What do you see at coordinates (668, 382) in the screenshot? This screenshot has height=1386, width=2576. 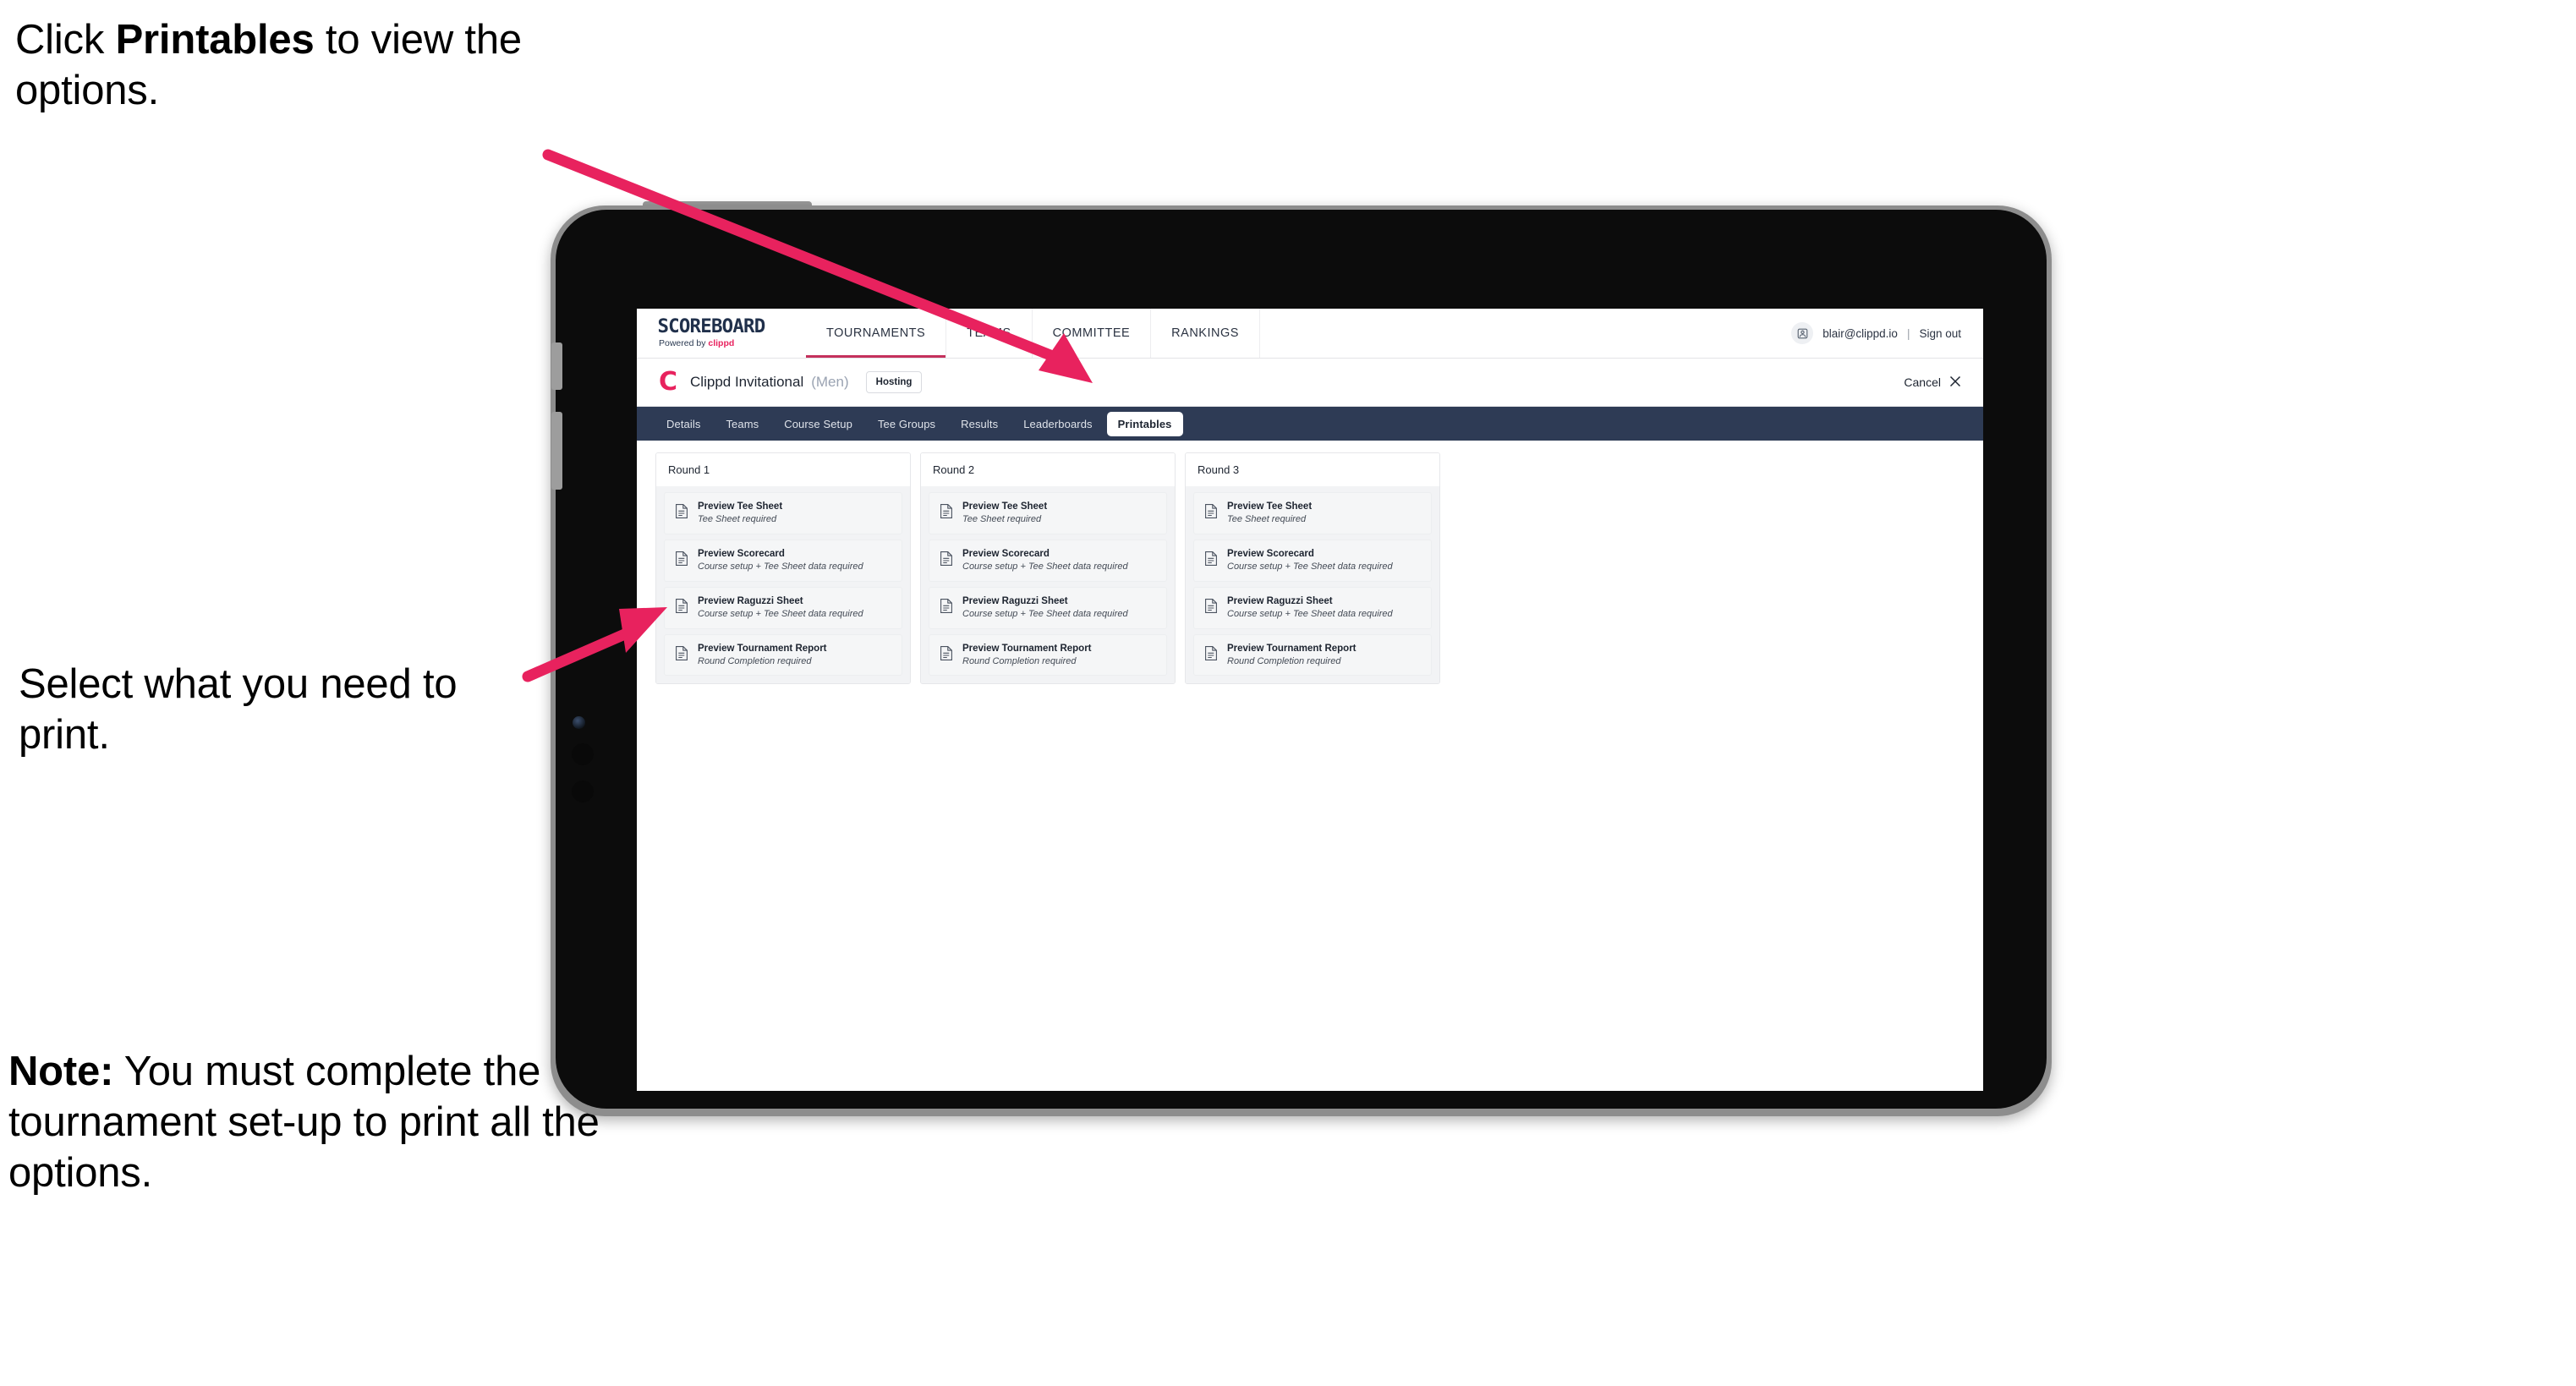 I see `clippd-c-logo-icon: C` at bounding box center [668, 382].